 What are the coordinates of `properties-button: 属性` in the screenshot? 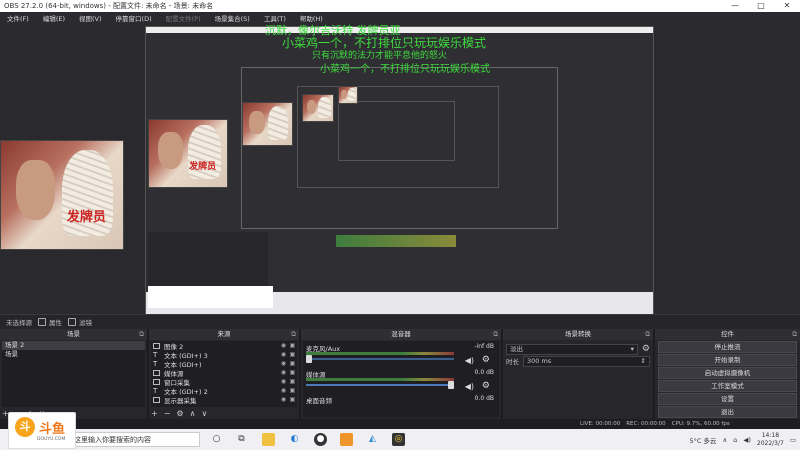 It's located at (50, 322).